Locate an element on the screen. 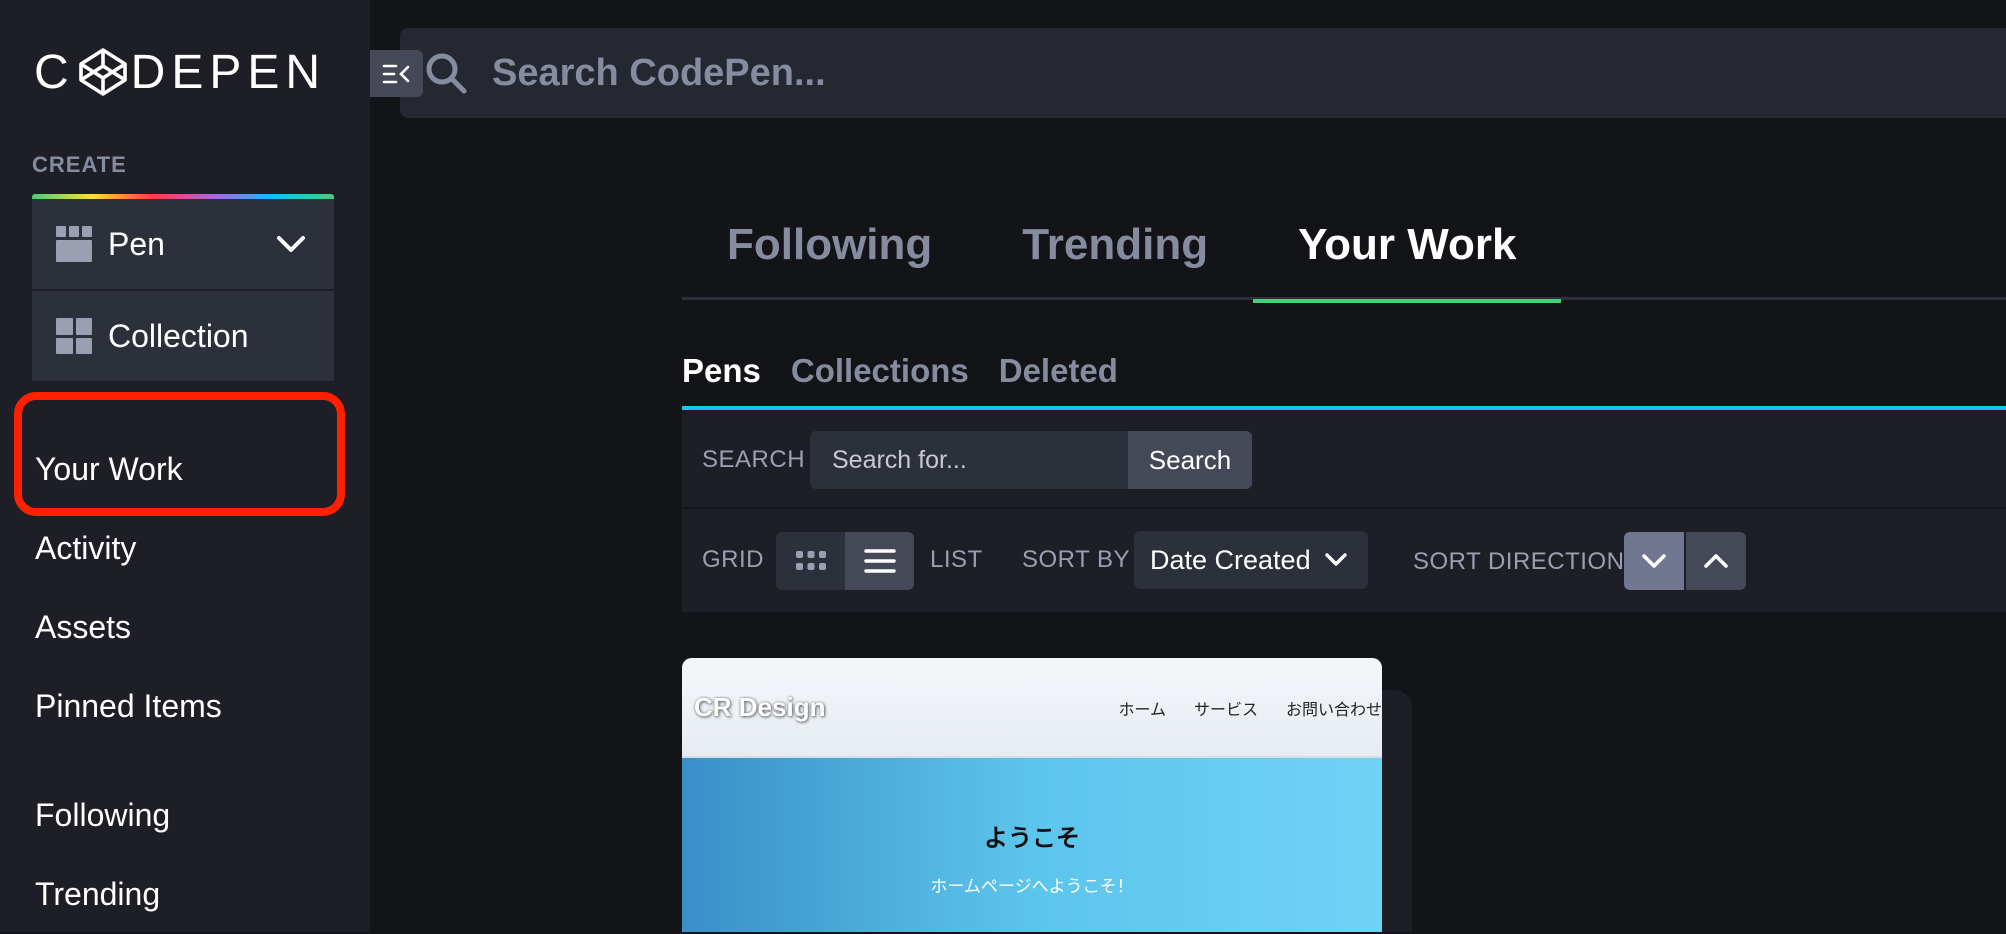 The width and height of the screenshot is (2006, 934). view-toggle is located at coordinates (845, 561).